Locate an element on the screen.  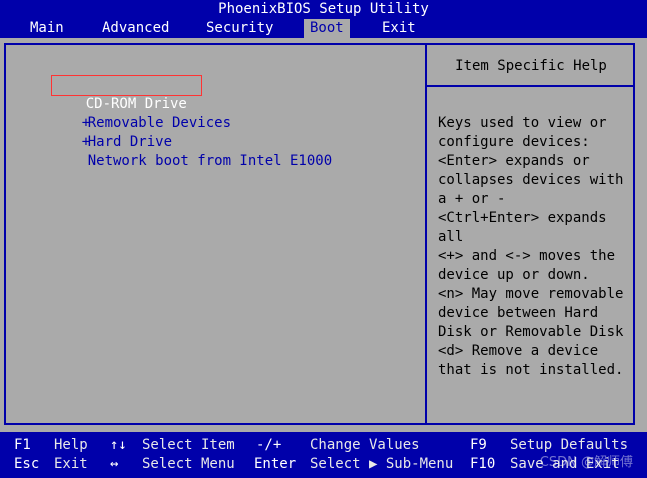
boot-item-label: Network boot from Intel E1000 is located at coordinates (210, 161).